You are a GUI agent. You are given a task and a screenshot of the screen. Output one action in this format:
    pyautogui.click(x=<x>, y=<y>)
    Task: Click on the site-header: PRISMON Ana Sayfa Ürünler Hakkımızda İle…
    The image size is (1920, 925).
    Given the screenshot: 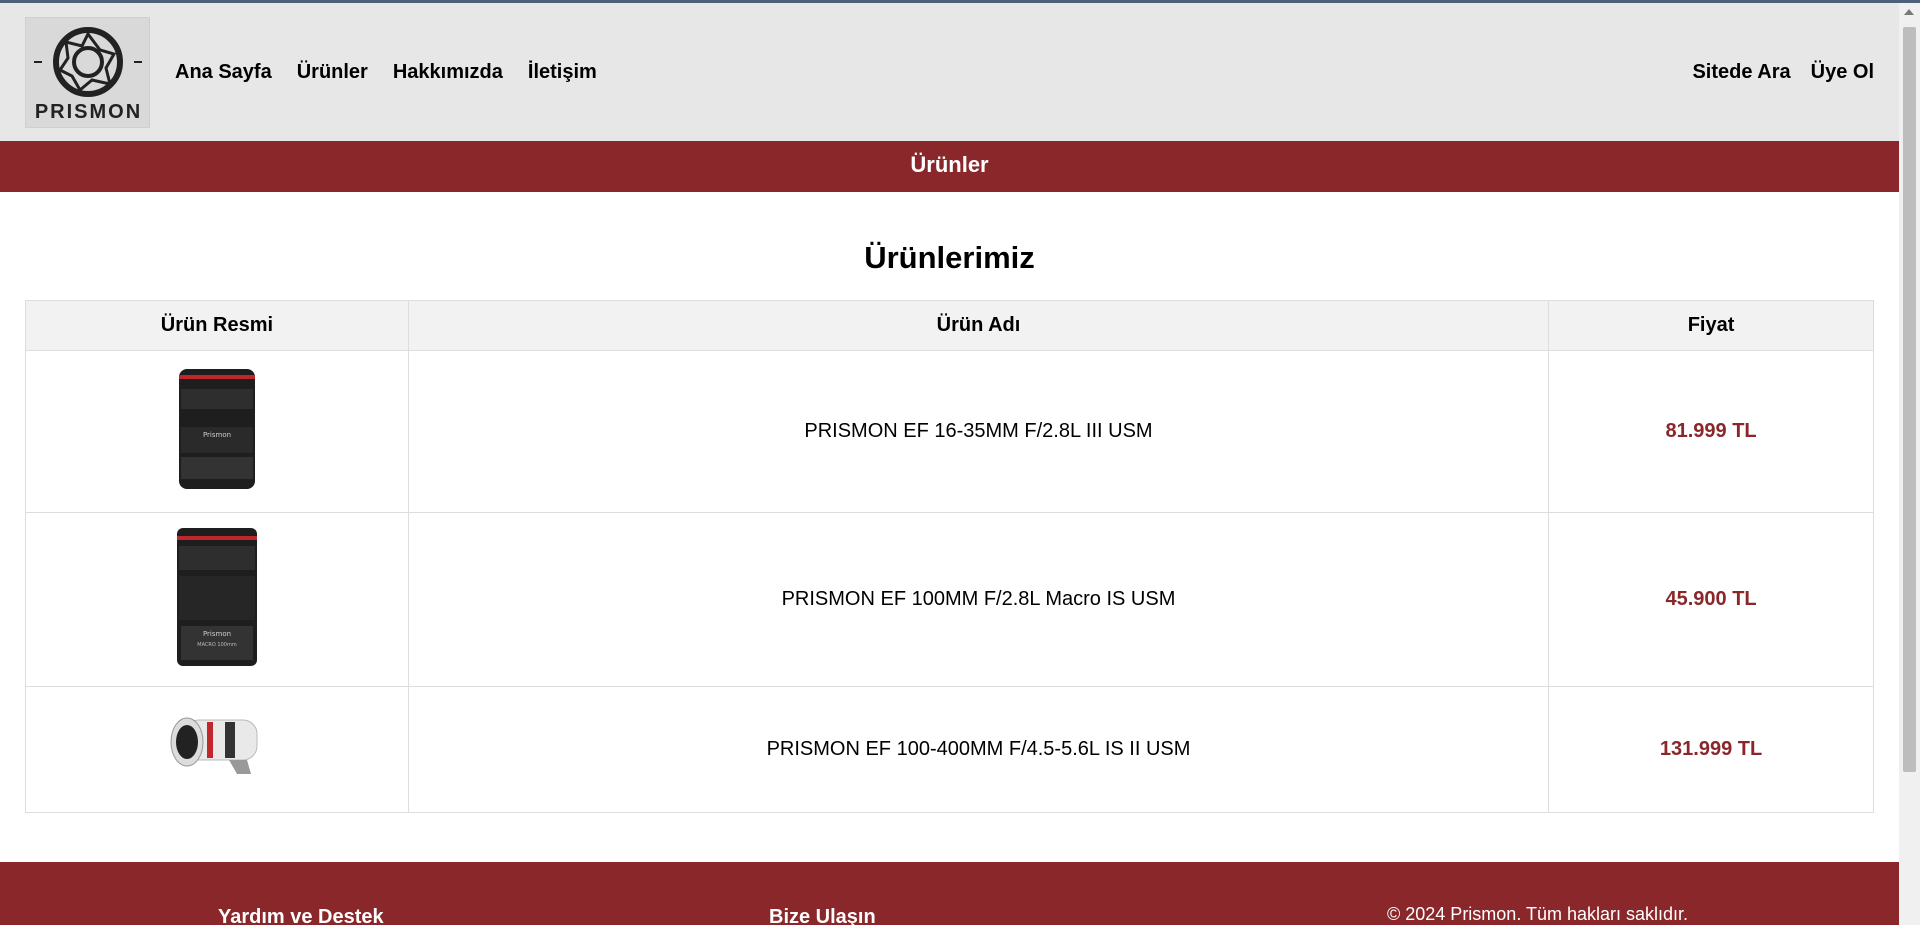 What is the action you would take?
    pyautogui.click(x=949, y=72)
    